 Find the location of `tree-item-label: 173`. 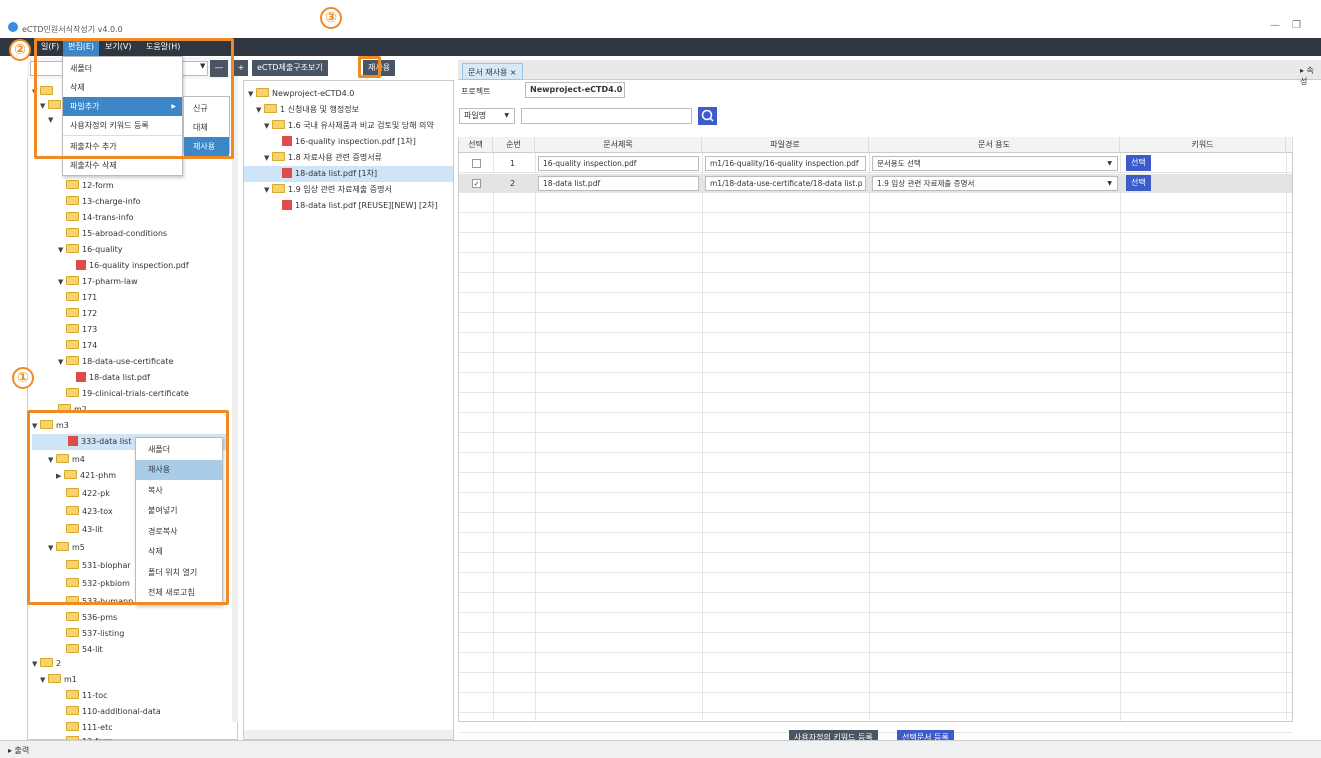

tree-item-label: 173 is located at coordinates (90, 329).